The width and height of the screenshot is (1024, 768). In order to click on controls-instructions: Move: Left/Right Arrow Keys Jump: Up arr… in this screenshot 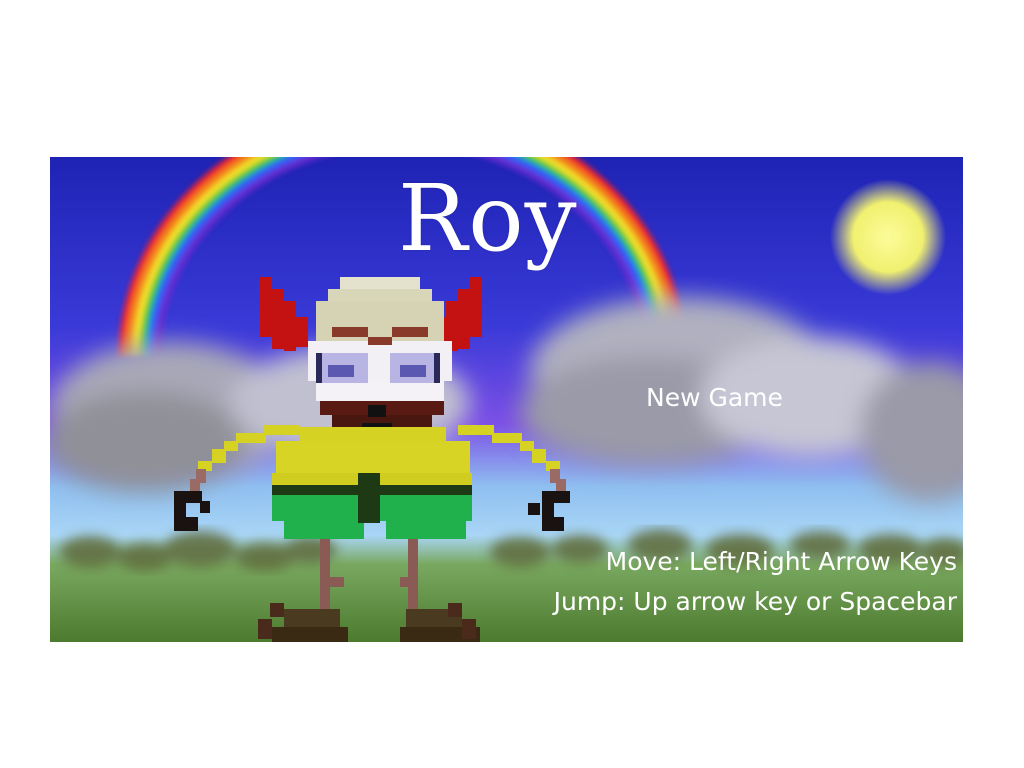, I will do `click(755, 582)`.